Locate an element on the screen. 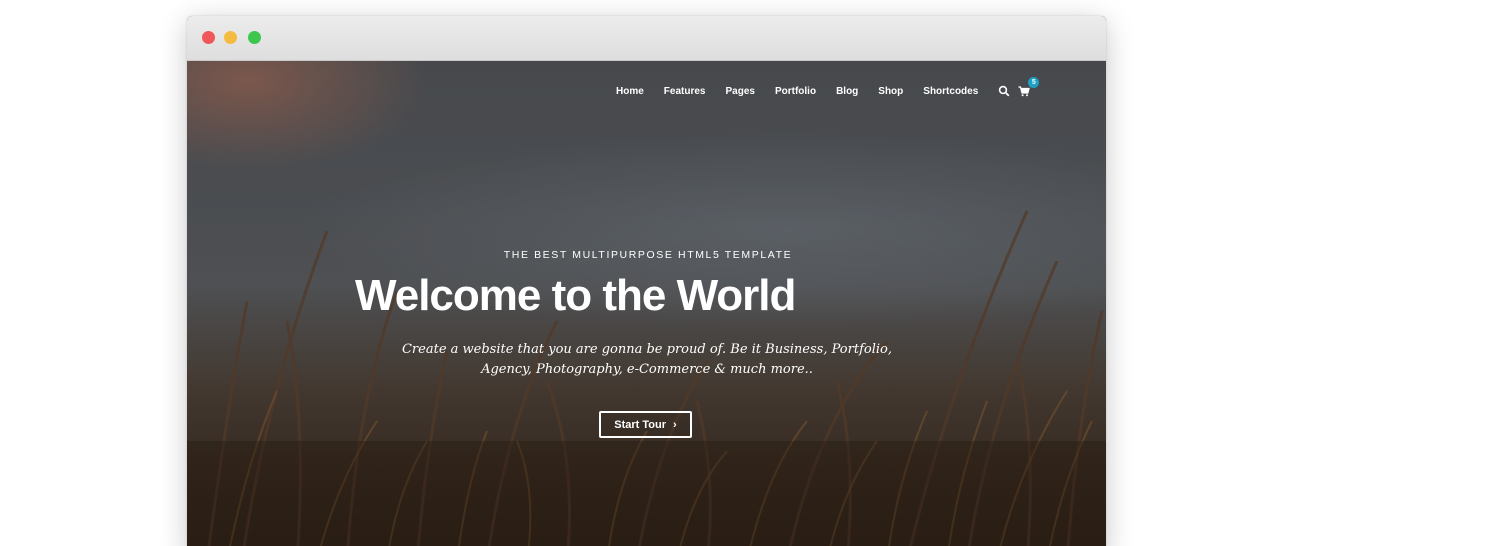 This screenshot has height=546, width=1500. search-icon is located at coordinates (1004, 91).